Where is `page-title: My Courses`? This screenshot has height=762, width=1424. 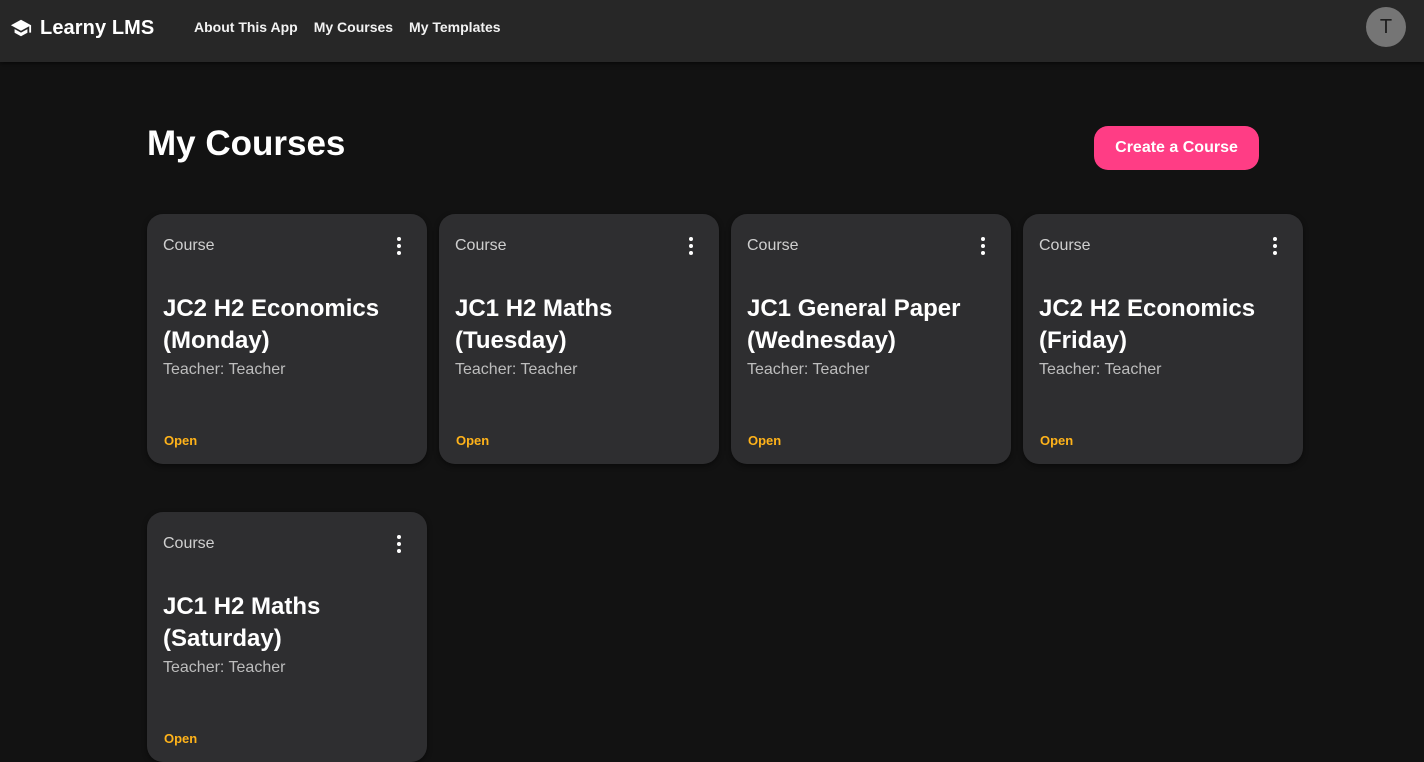 page-title: My Courses is located at coordinates (246, 143).